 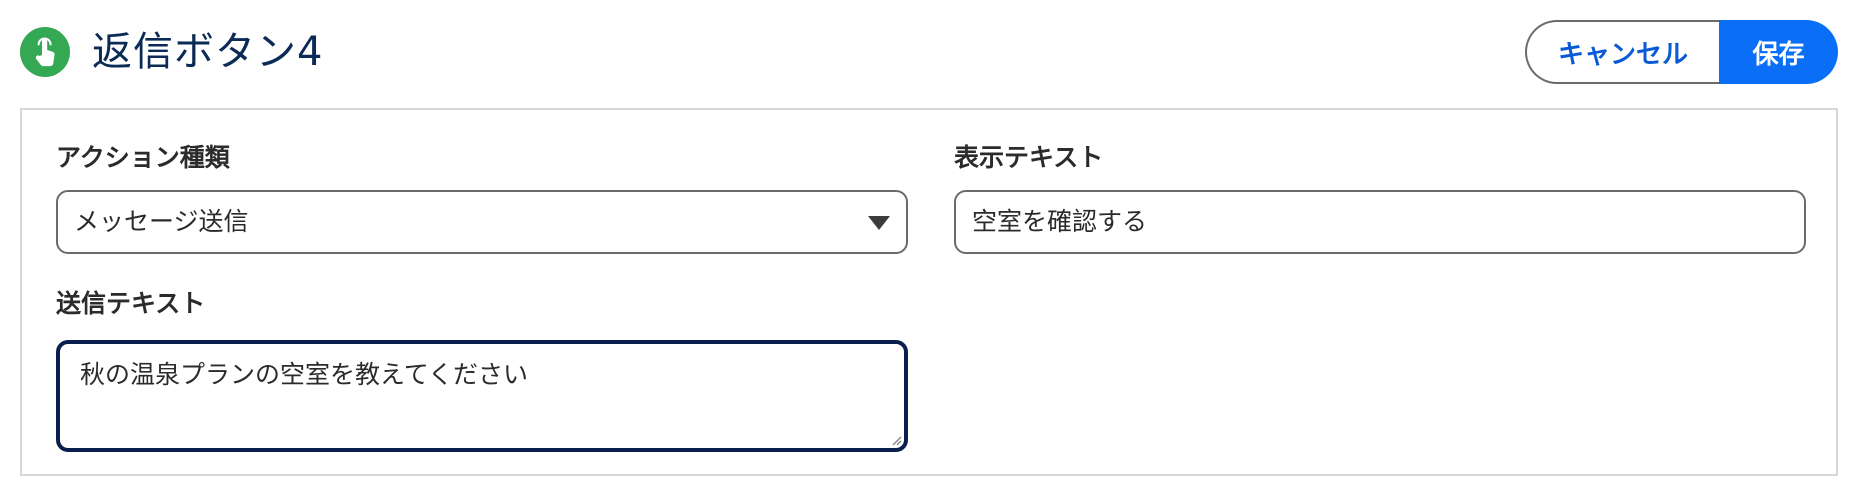 What do you see at coordinates (161, 221) in the screenshot?
I see `action-type-selected-value: メッセージ送信` at bounding box center [161, 221].